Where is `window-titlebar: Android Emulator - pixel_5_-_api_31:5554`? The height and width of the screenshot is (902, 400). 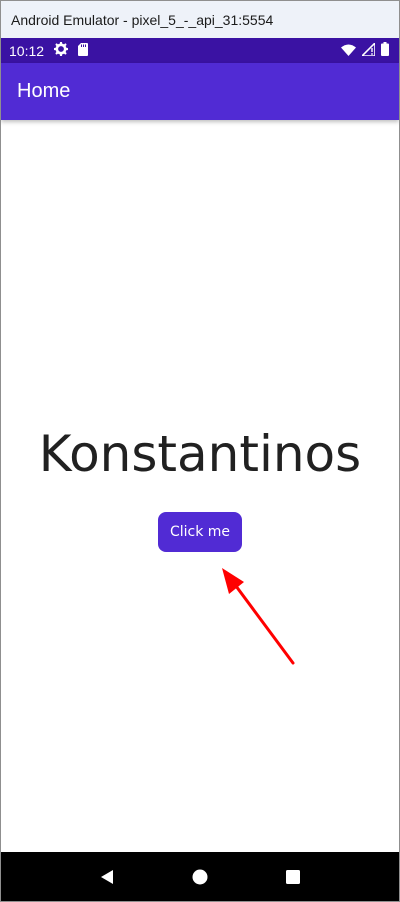
window-titlebar: Android Emulator - pixel_5_-_api_31:5554 is located at coordinates (200, 19).